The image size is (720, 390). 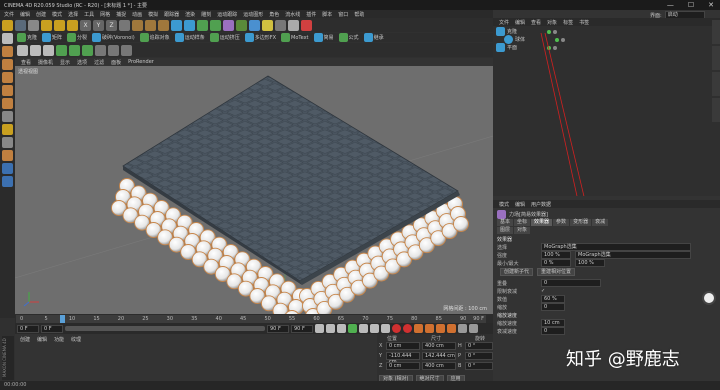 What do you see at coordinates (278, 328) in the screenshot?
I see `max-frame-field: 90 F` at bounding box center [278, 328].